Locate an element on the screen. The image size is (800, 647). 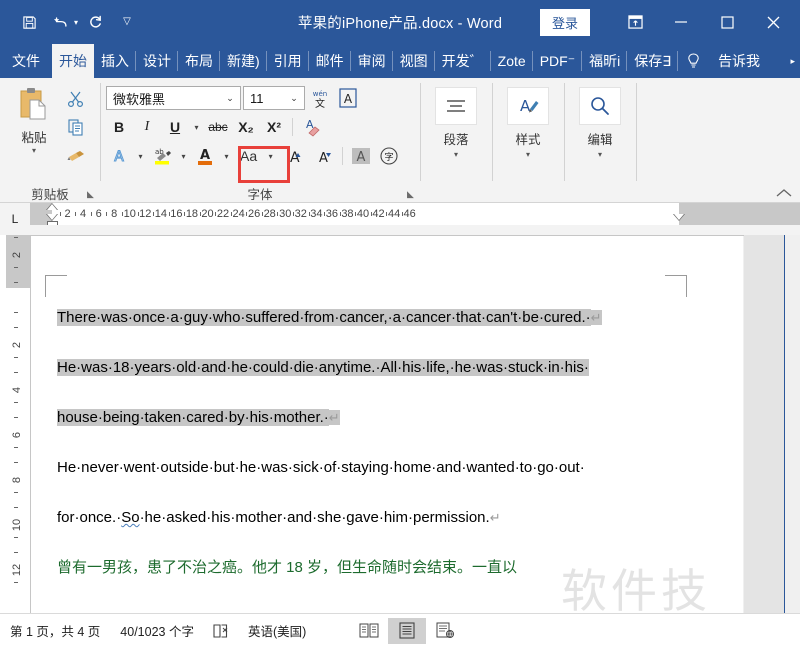
text-run: So is located at coordinates (130, 517).